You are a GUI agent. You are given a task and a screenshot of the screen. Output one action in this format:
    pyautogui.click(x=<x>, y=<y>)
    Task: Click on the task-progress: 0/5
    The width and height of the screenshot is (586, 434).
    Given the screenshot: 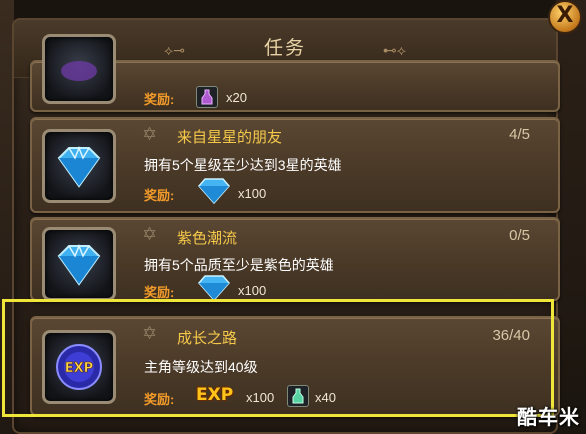 What is the action you would take?
    pyautogui.click(x=519, y=235)
    